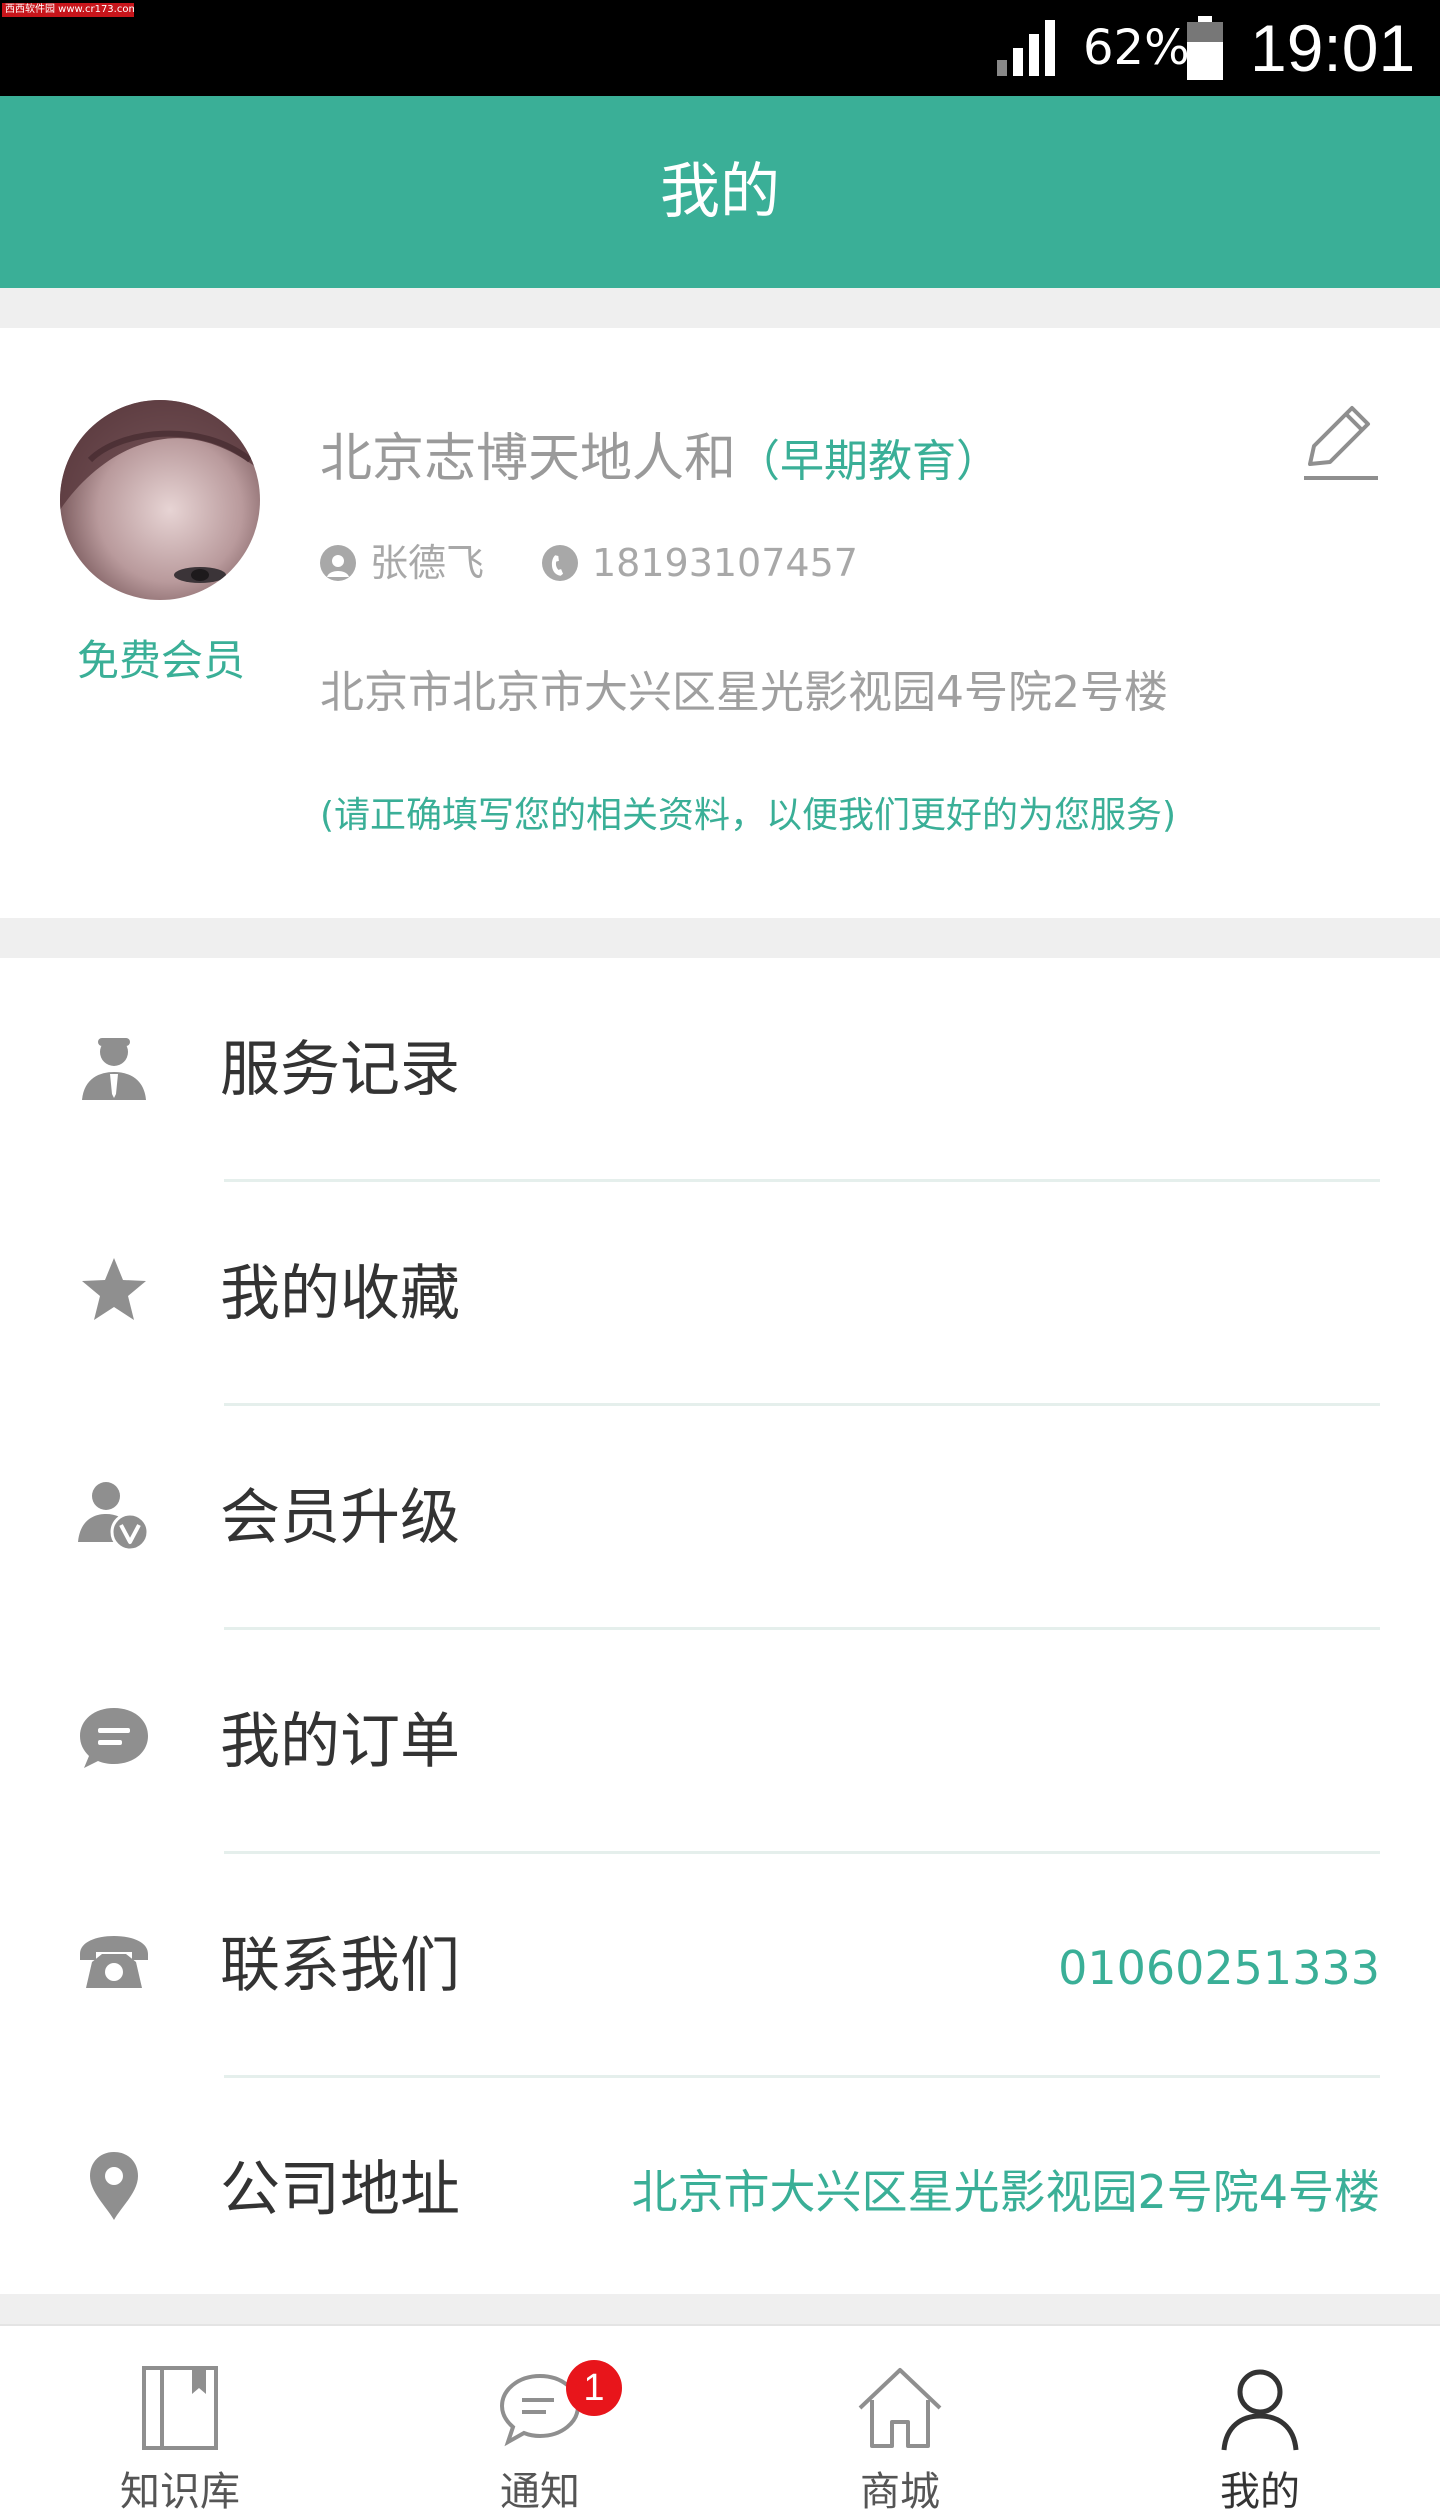 The height and width of the screenshot is (2510, 1440). I want to click on menu-item-contact-us: 联系我们 01060251333, so click(720, 1966).